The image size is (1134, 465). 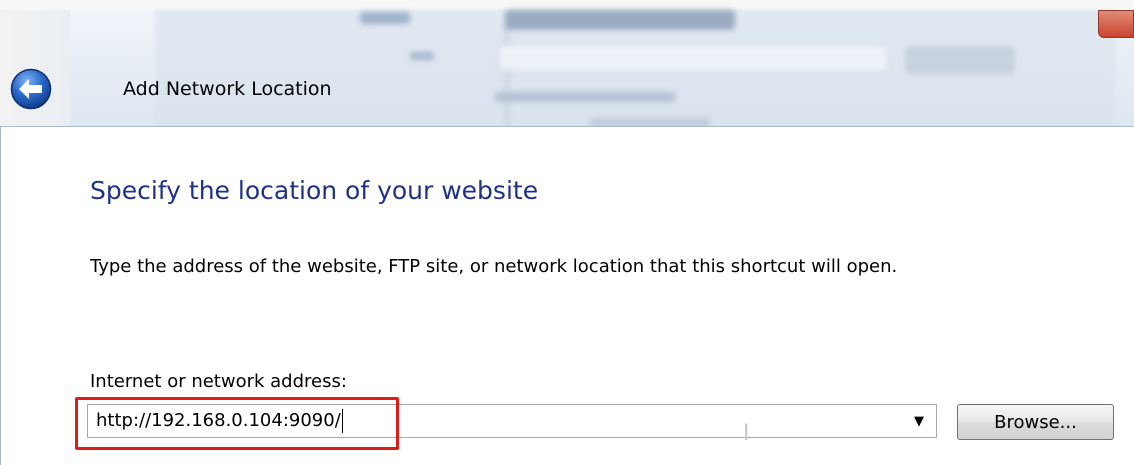 What do you see at coordinates (342, 421) in the screenshot?
I see `text-caret` at bounding box center [342, 421].